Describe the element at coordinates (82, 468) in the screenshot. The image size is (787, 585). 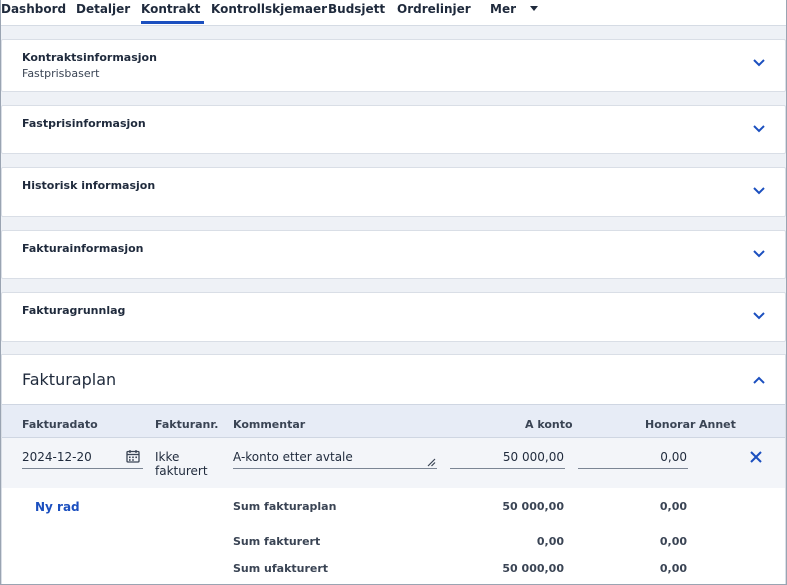
I see `fakturadato-underline` at that location.